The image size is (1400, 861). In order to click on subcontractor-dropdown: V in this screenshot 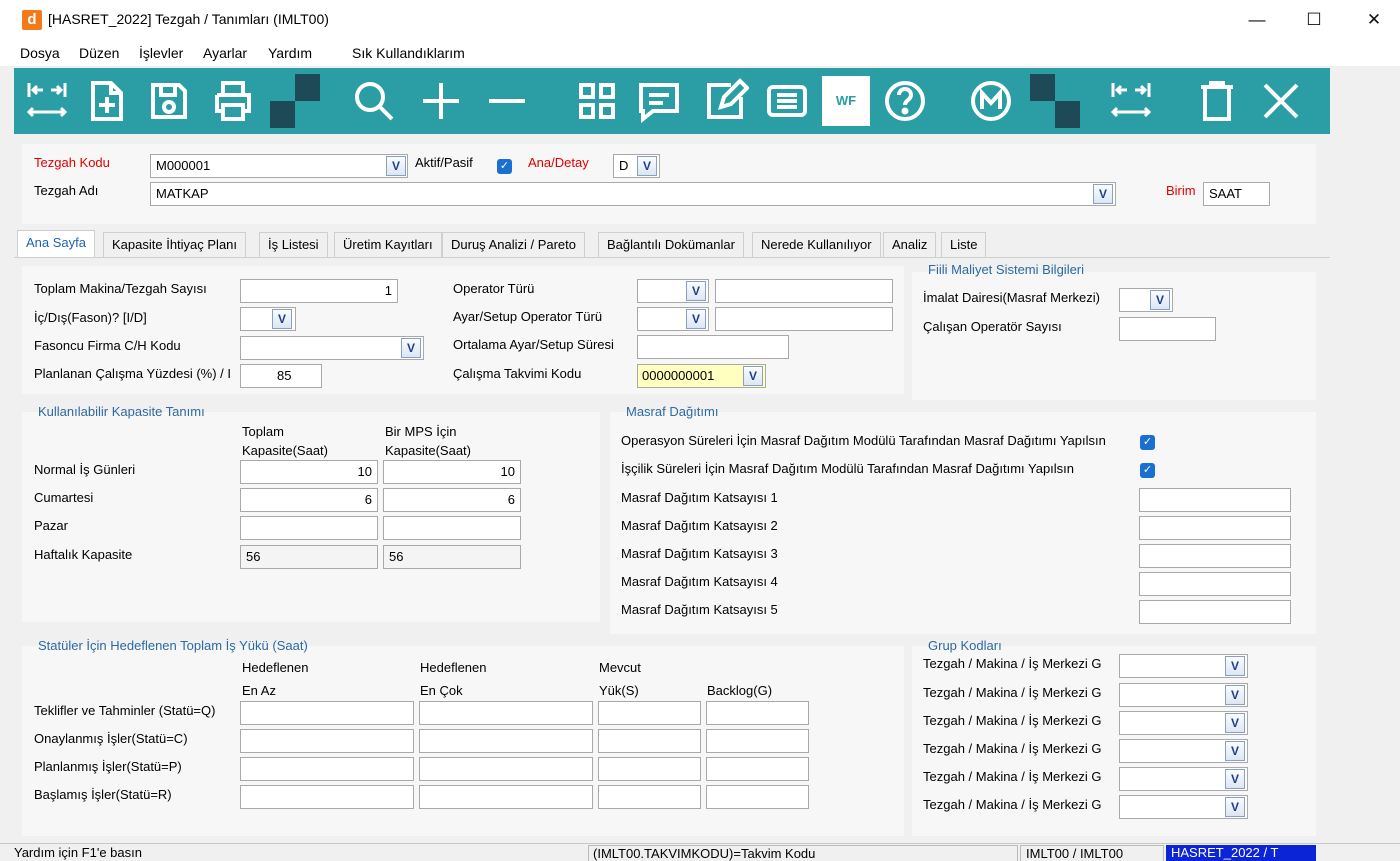, I will do `click(411, 348)`.